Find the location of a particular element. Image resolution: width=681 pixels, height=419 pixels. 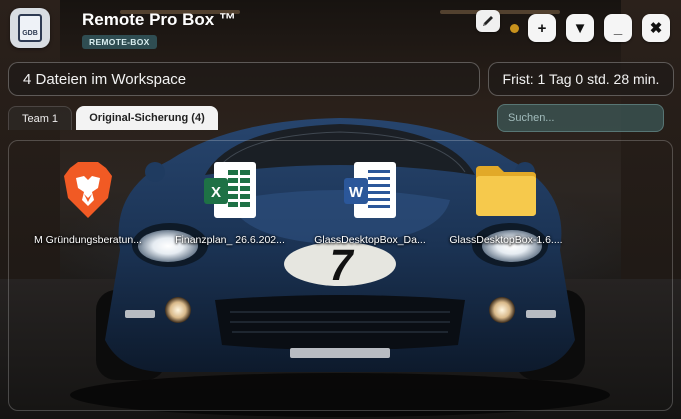

edit-button is located at coordinates (488, 21).